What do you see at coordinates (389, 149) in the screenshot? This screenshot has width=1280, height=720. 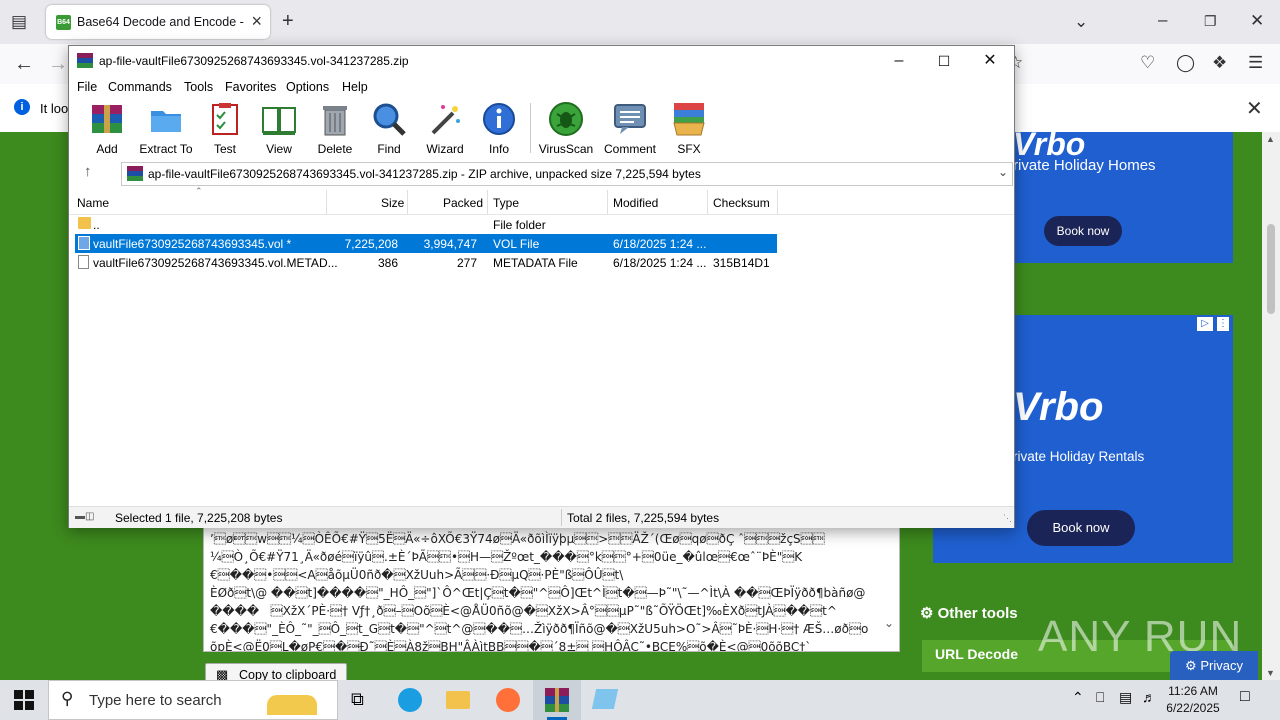 I see `find-label: Find` at bounding box center [389, 149].